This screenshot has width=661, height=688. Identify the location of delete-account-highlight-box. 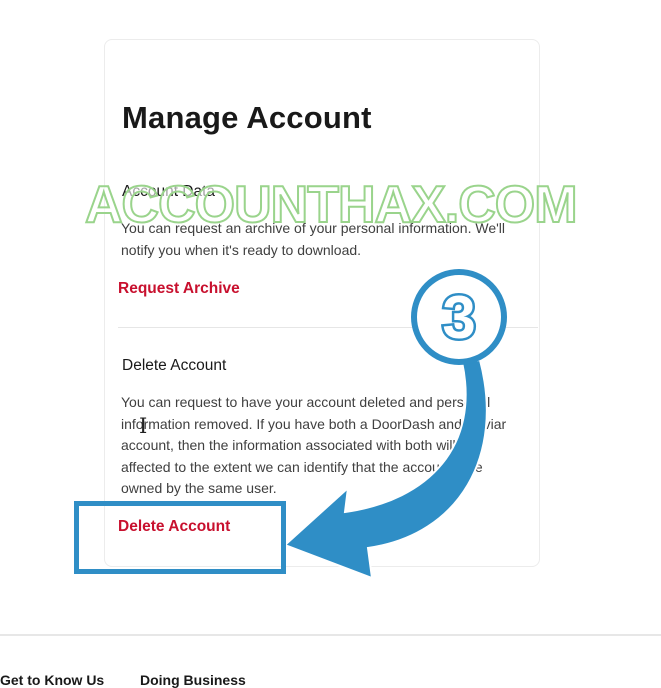
(180, 537).